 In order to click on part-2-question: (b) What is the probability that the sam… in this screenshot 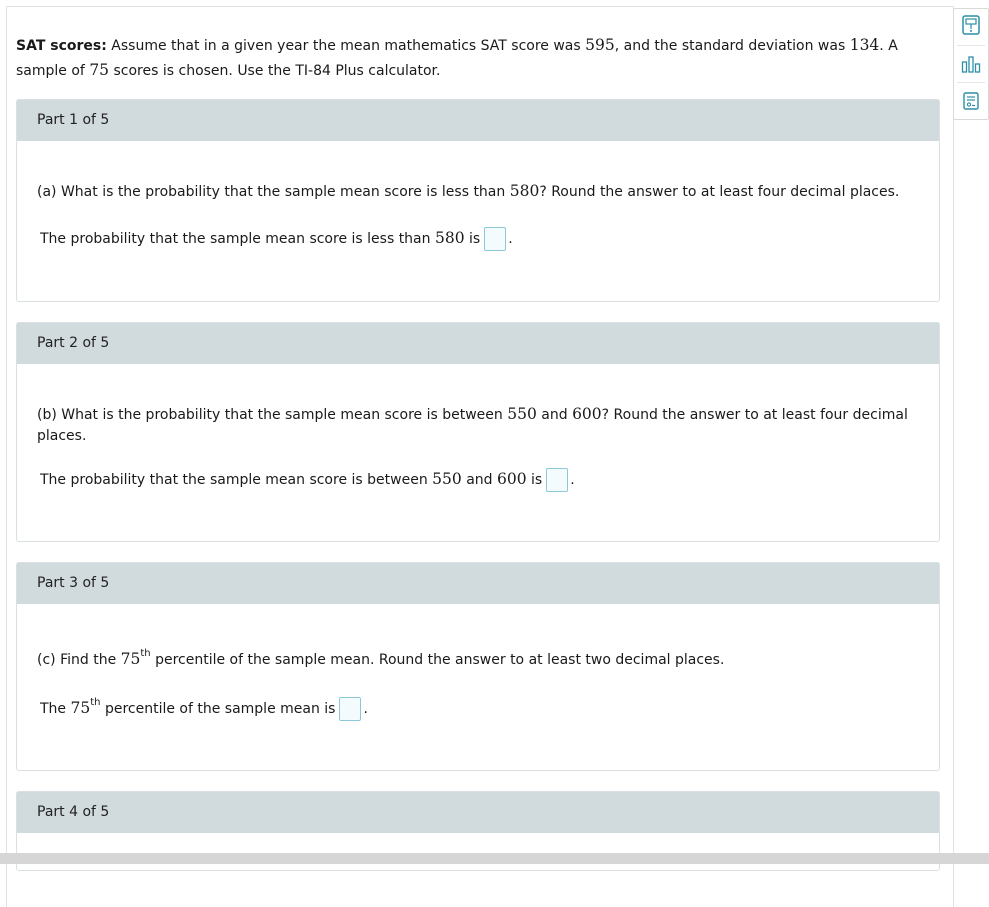, I will do `click(472, 424)`.